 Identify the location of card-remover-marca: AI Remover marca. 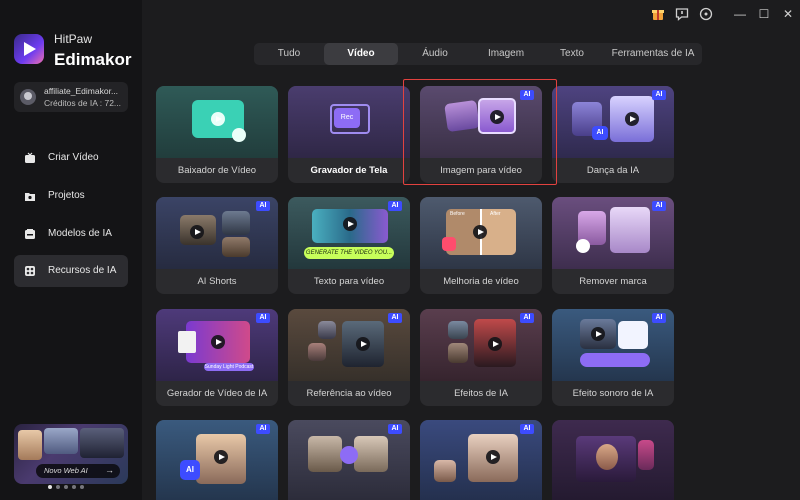
(613, 245).